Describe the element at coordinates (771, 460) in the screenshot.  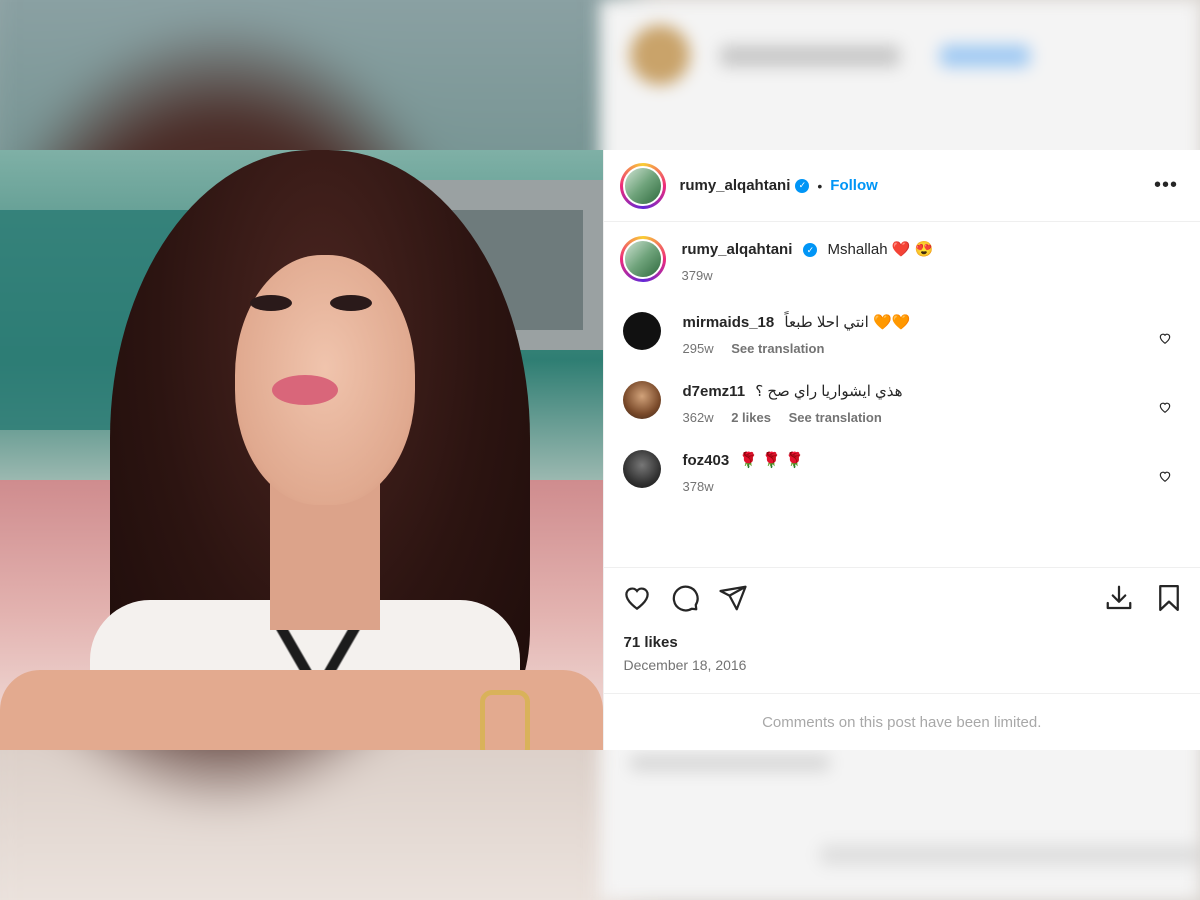
I see `comment-message: 🌹 🌹 🌹` at that location.